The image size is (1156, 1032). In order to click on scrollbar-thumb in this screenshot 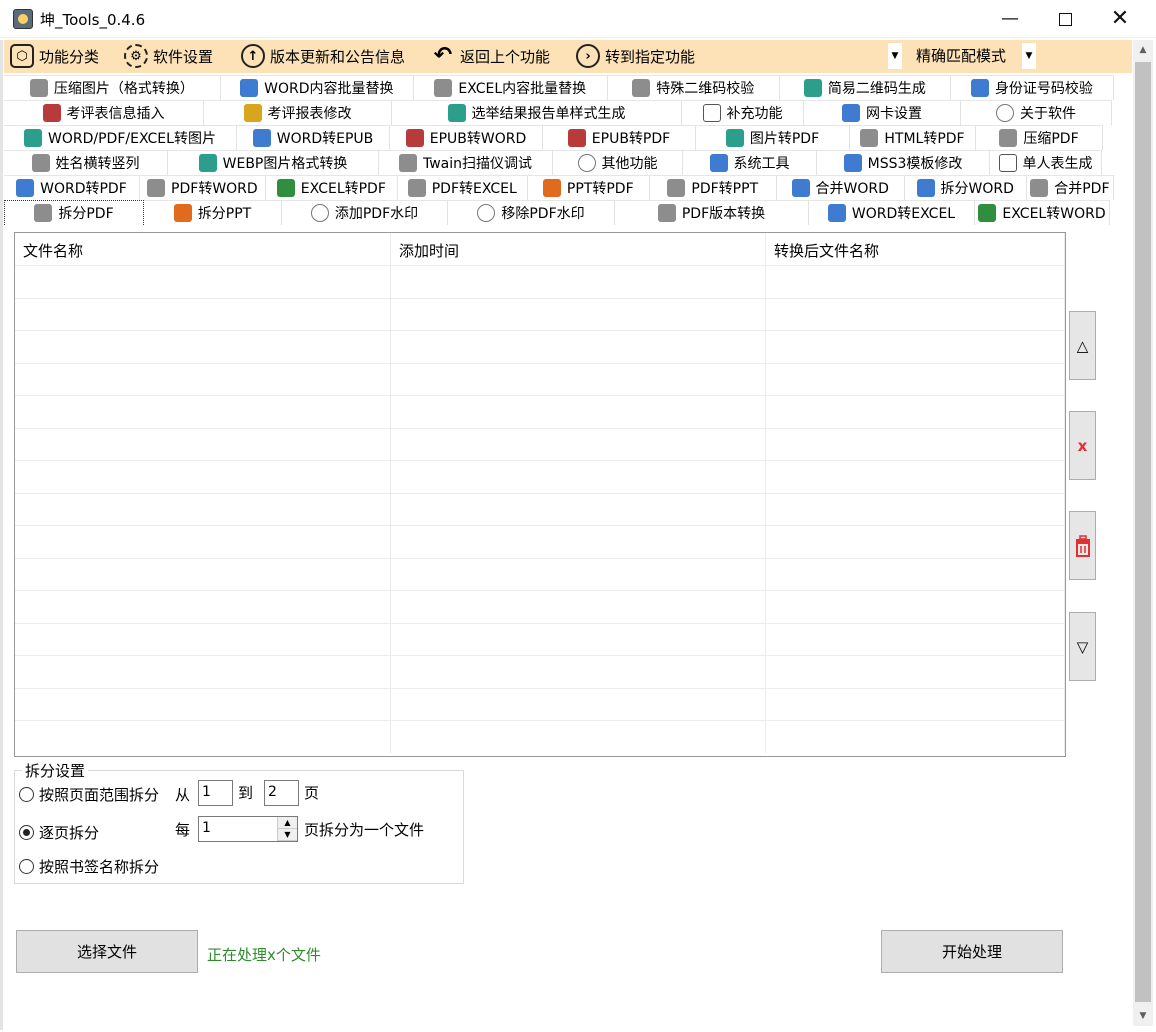, I will do `click(1143, 532)`.